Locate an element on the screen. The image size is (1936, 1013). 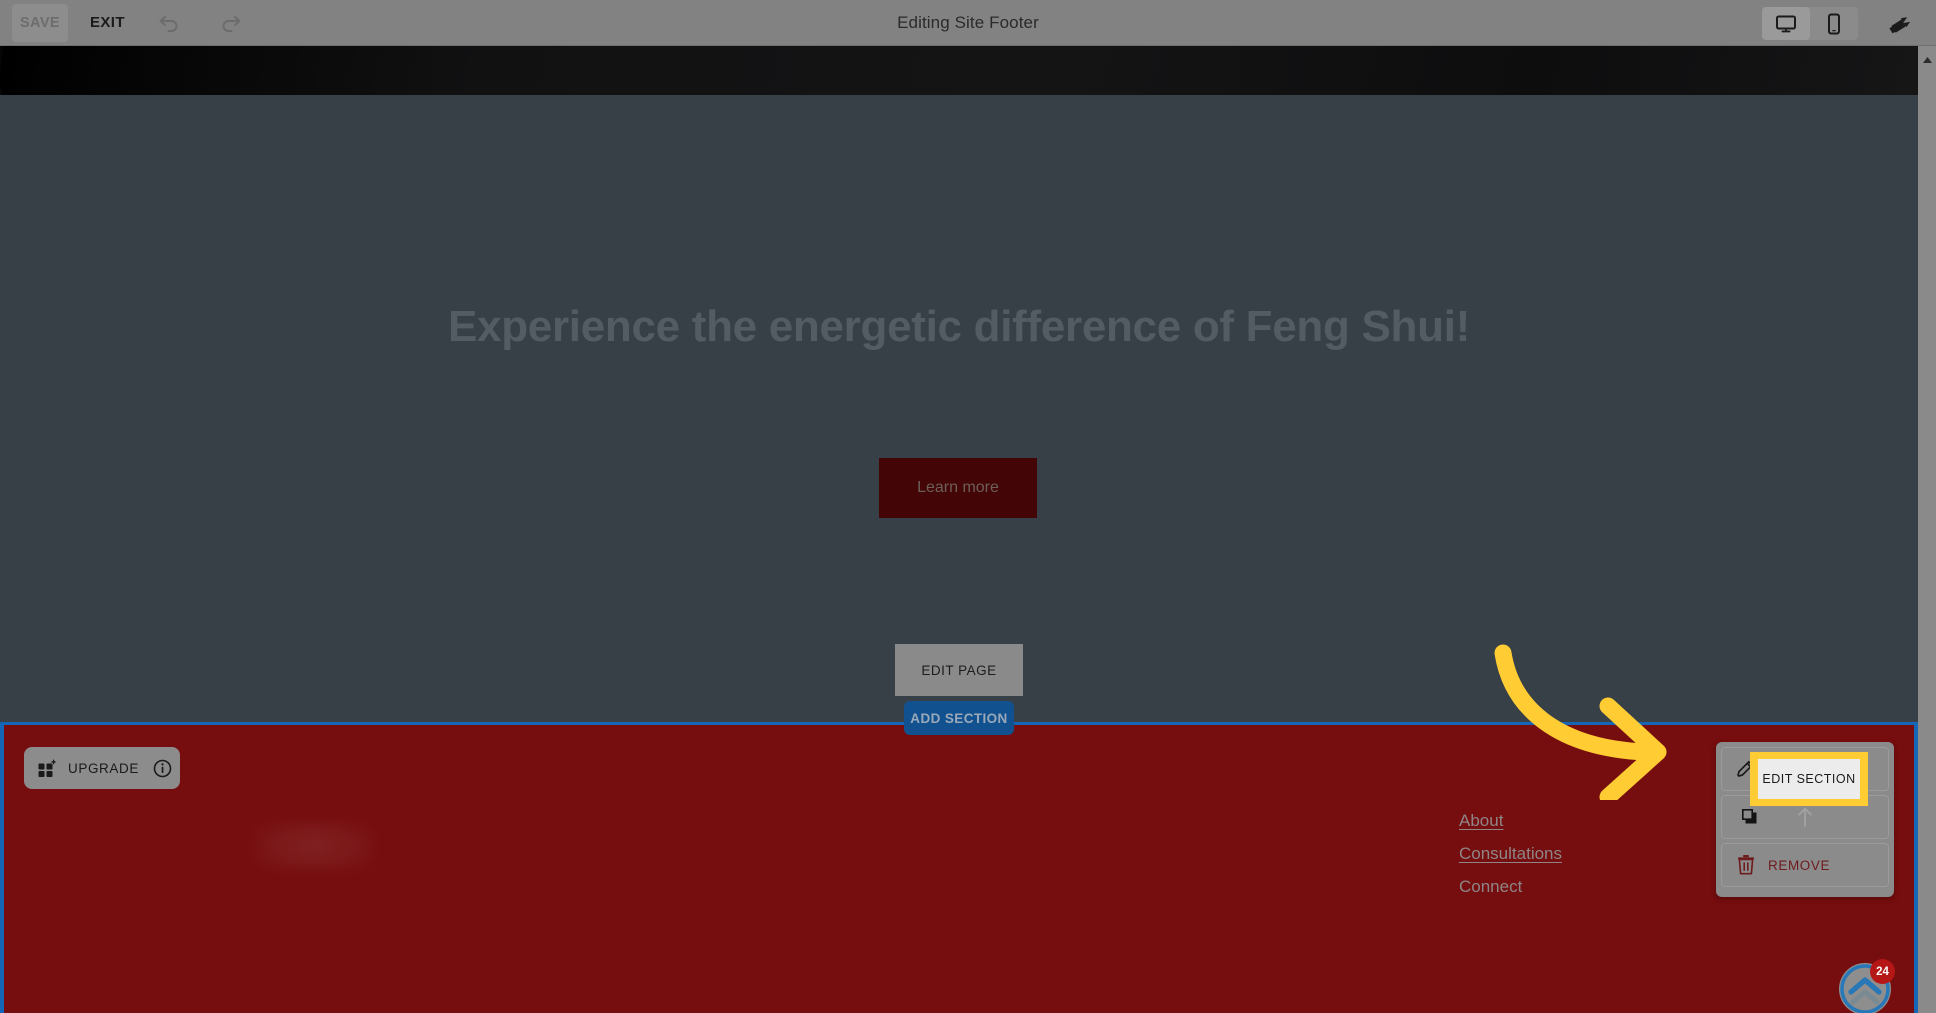
upgrade-button: UPGRADE is located at coordinates (102, 768).